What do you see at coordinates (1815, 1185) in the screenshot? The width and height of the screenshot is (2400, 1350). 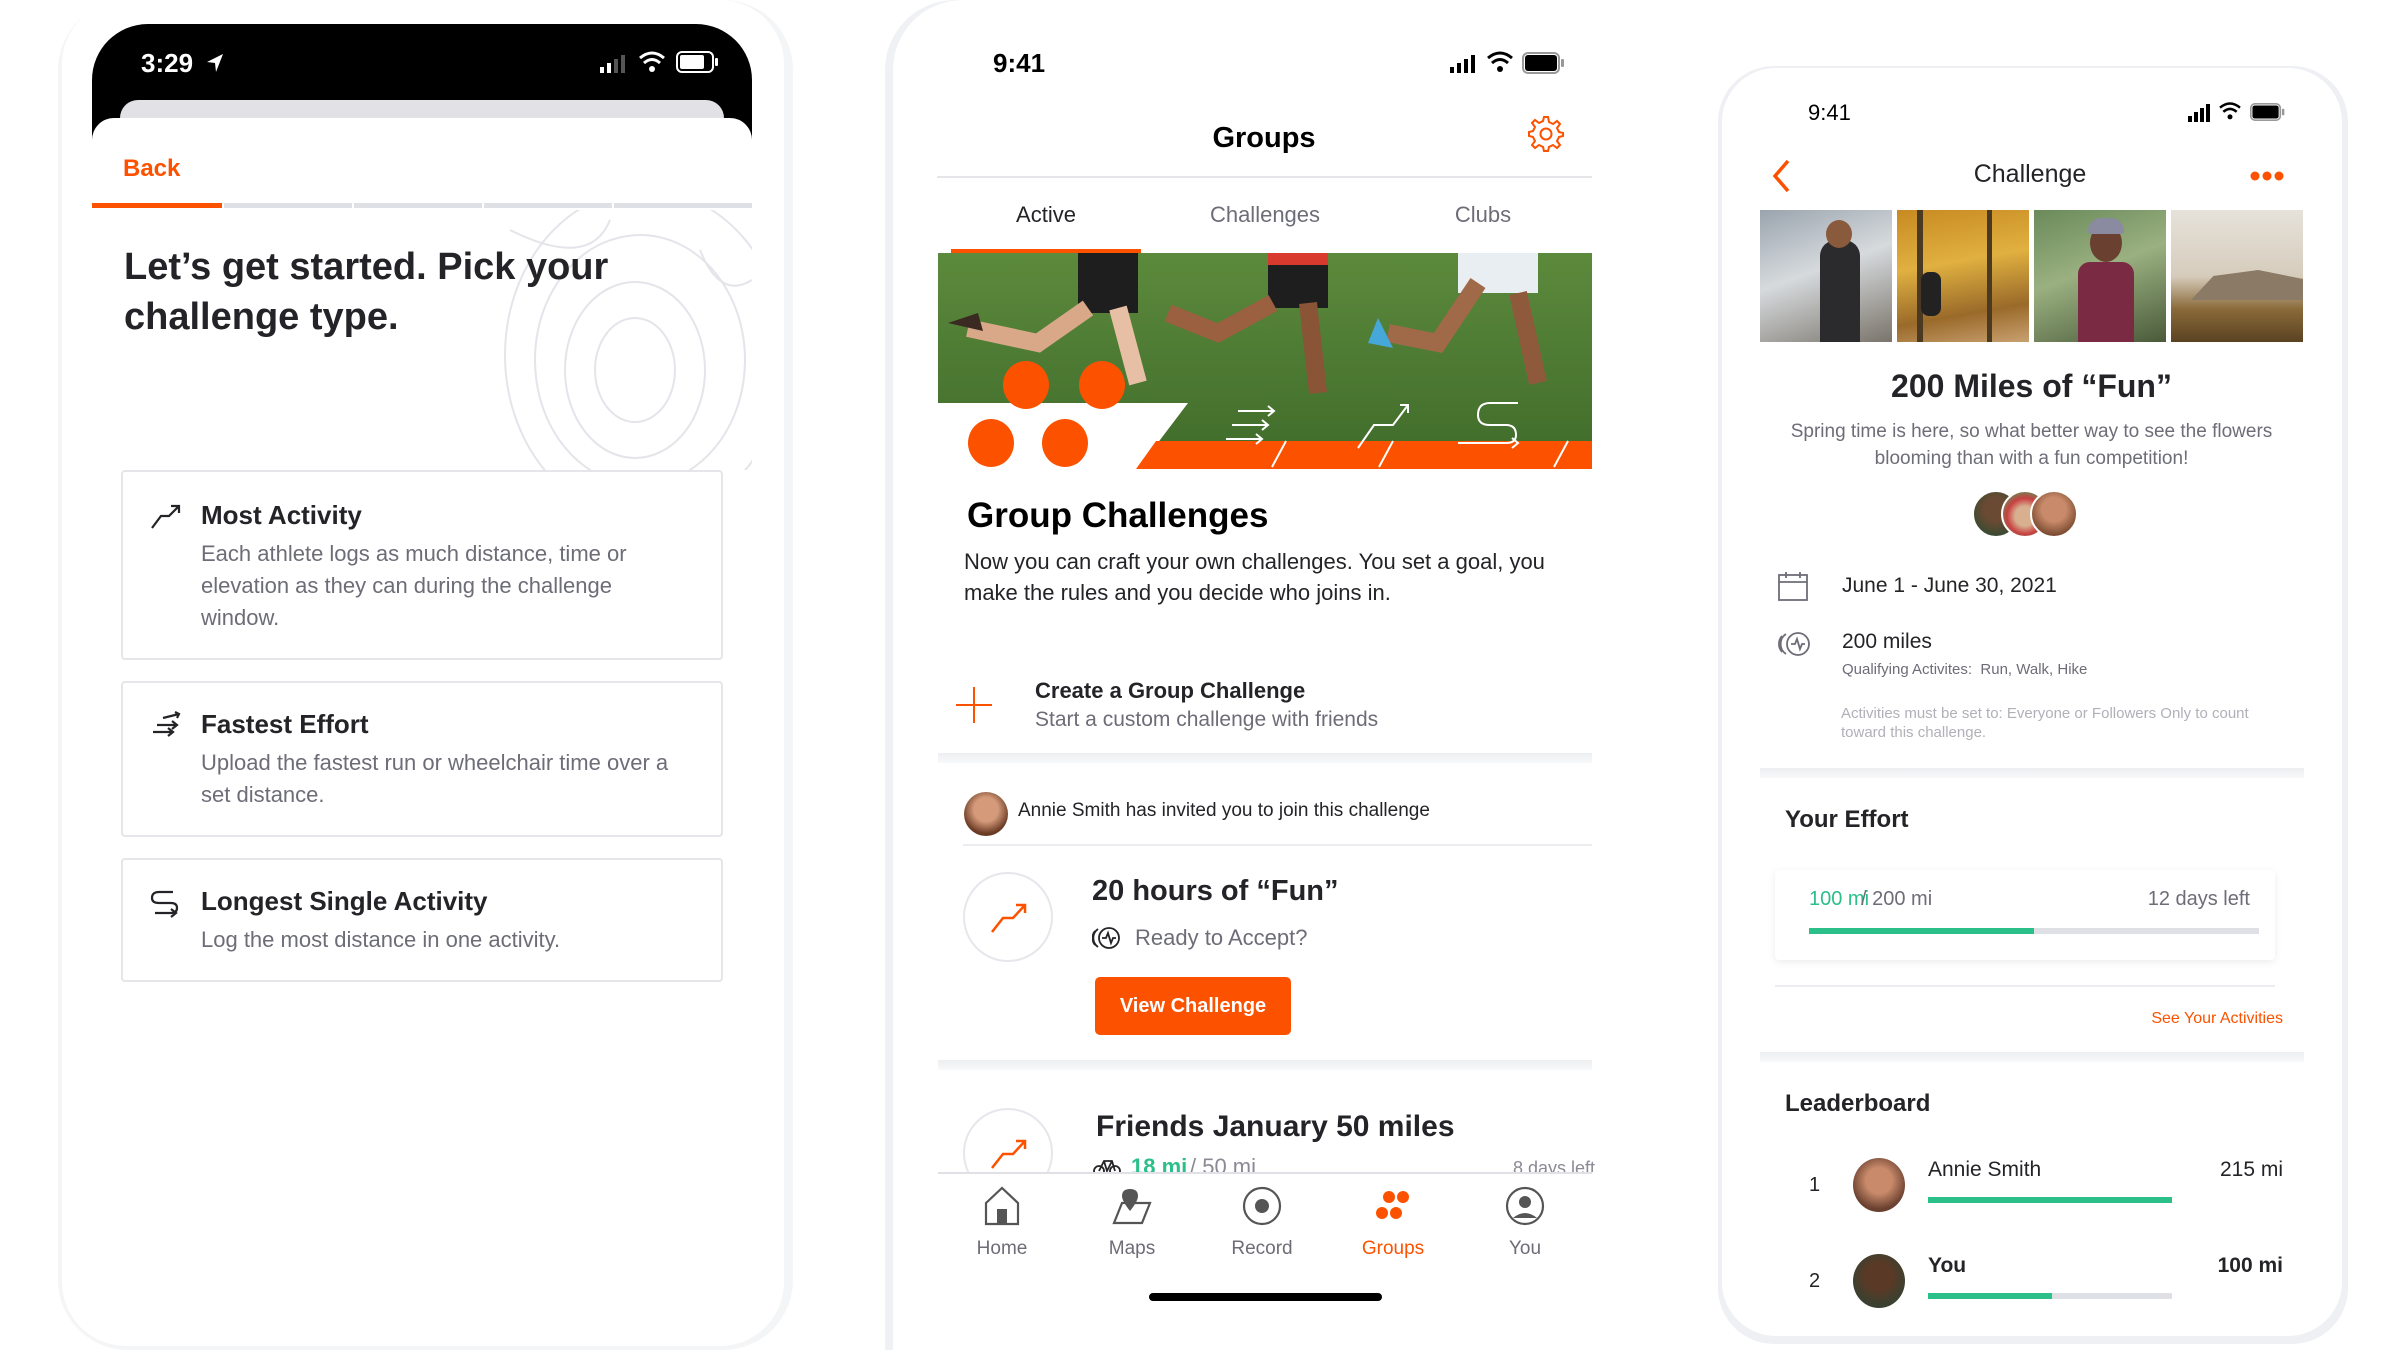 I see `rank: 1` at bounding box center [1815, 1185].